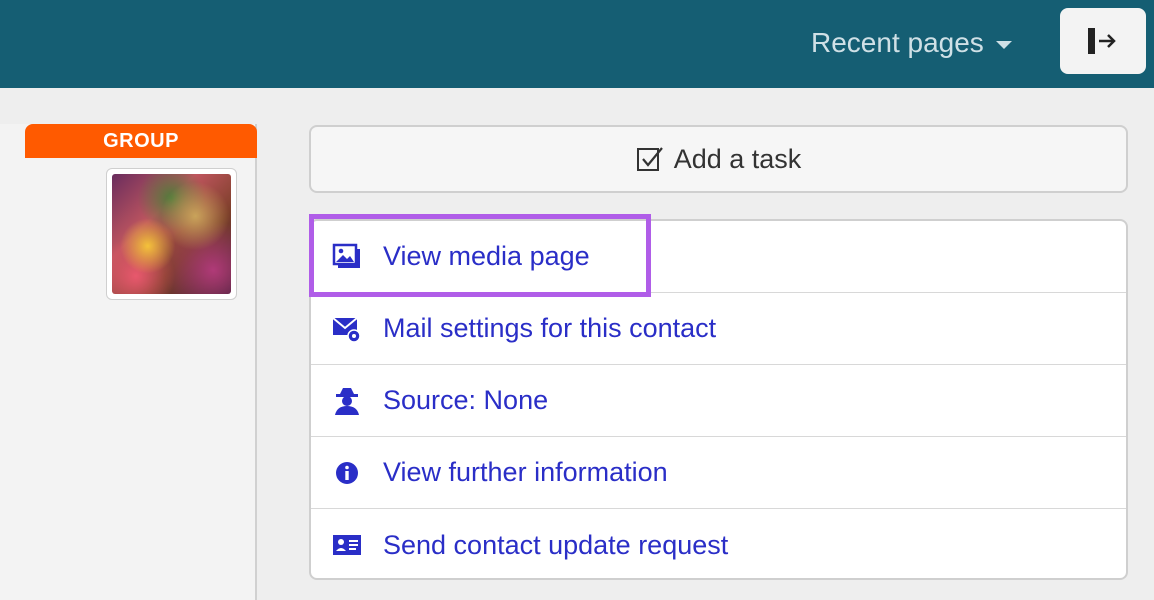  Describe the element at coordinates (347, 545) in the screenshot. I see `contact-card-icon` at that location.